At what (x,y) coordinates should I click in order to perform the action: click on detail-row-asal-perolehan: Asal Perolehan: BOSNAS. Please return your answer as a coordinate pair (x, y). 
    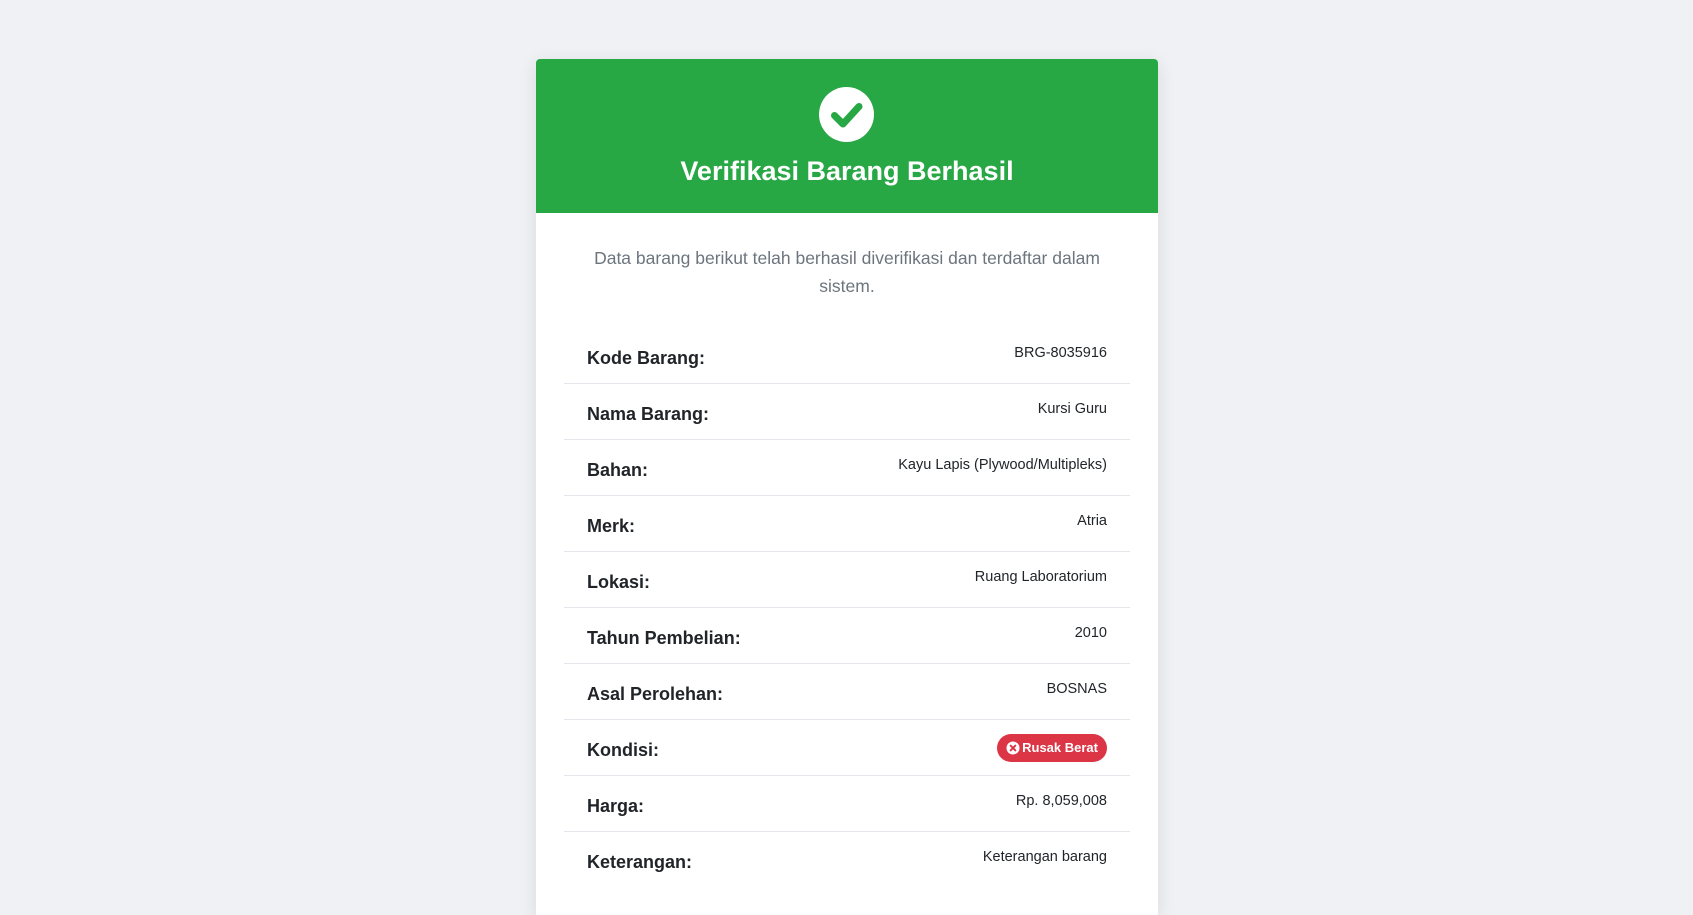
    Looking at the image, I should click on (847, 692).